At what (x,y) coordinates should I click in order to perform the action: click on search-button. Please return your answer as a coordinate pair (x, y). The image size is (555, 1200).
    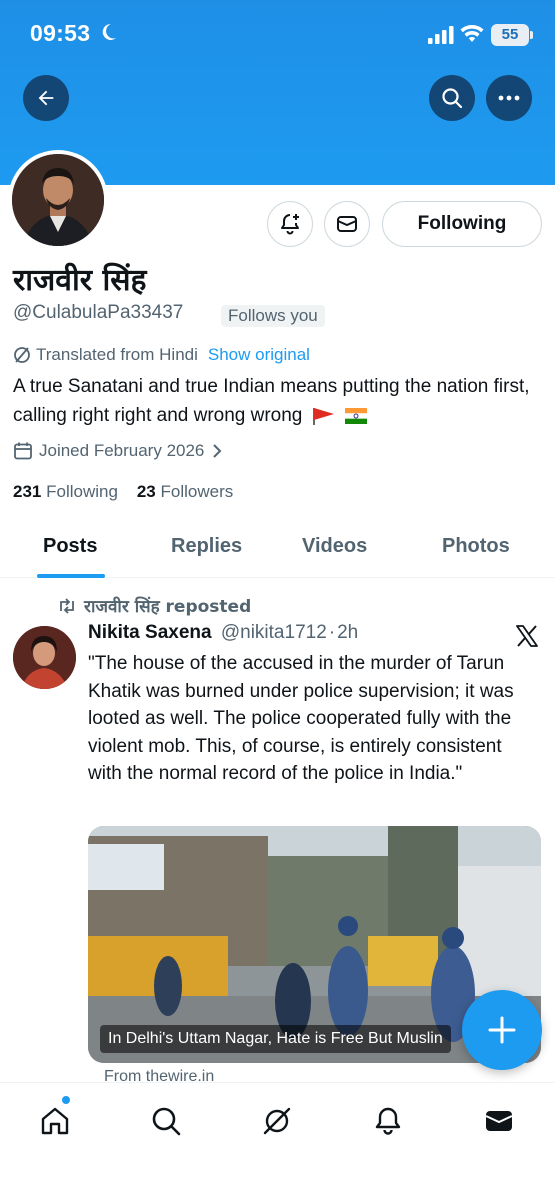
    Looking at the image, I should click on (452, 98).